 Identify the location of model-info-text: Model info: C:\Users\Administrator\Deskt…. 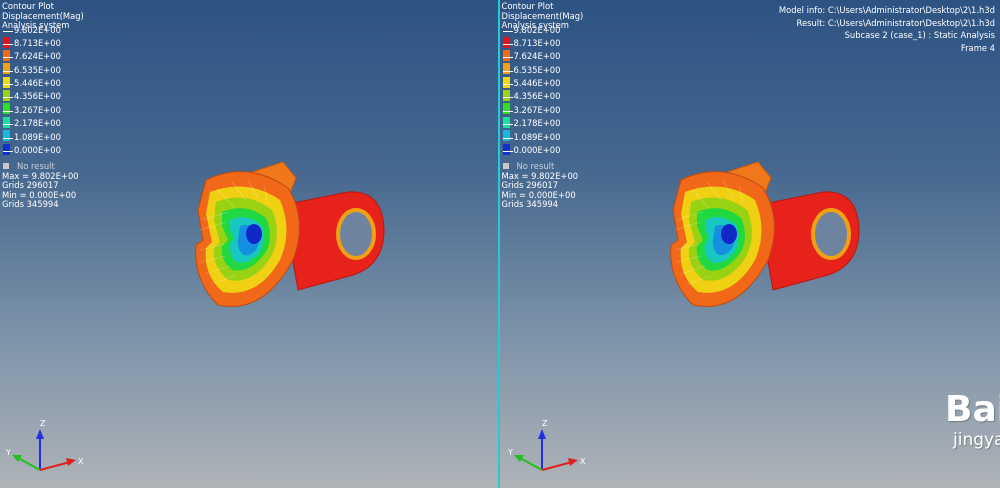
(886, 10).